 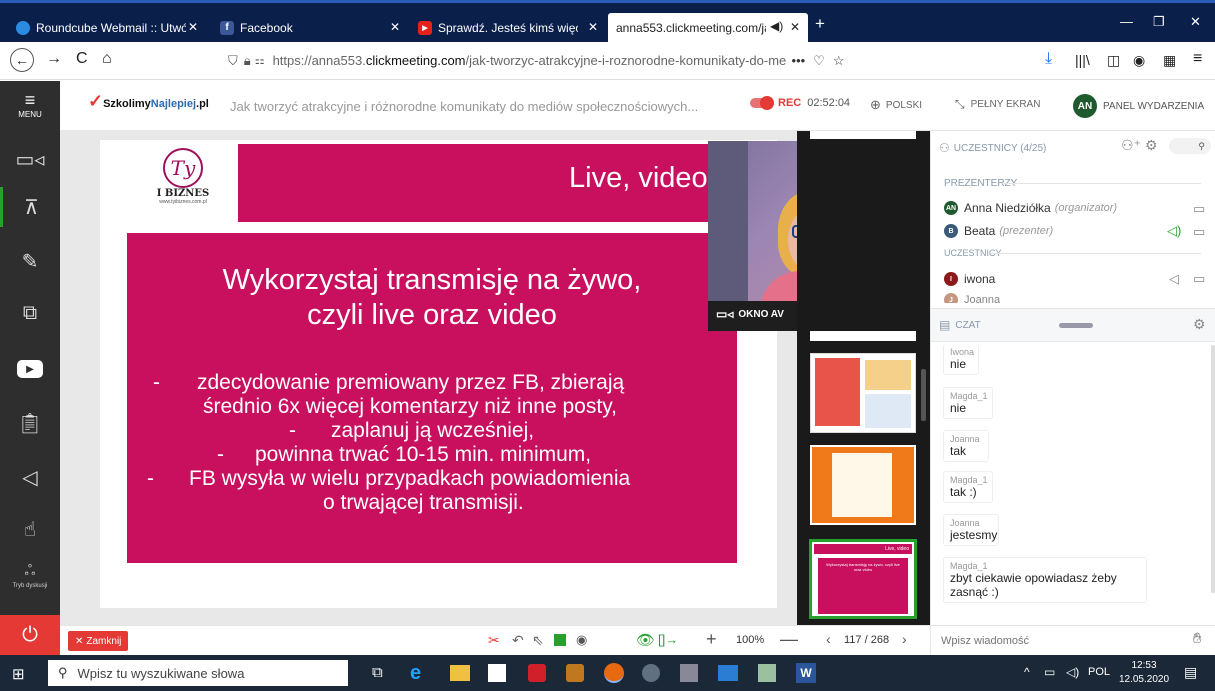 What do you see at coordinates (776, 26) in the screenshot?
I see `sound-icon: ◀)` at bounding box center [776, 26].